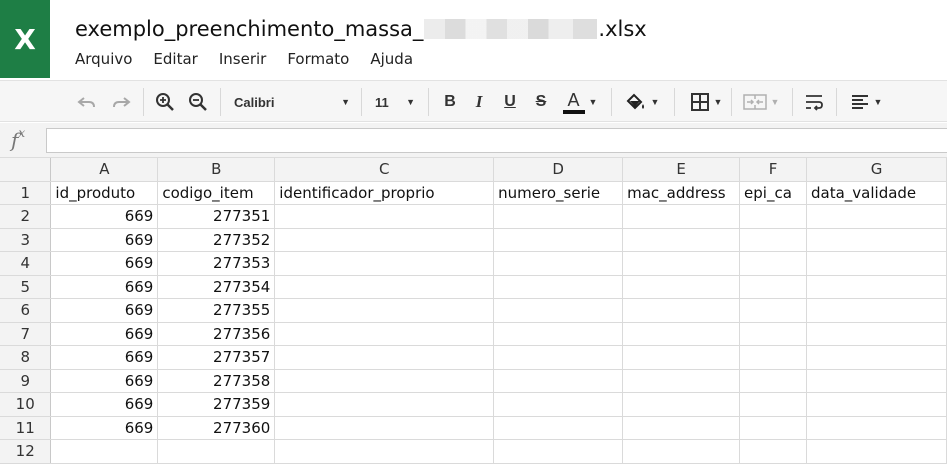 This screenshot has height=470, width=947. I want to click on formula-input, so click(496, 140).